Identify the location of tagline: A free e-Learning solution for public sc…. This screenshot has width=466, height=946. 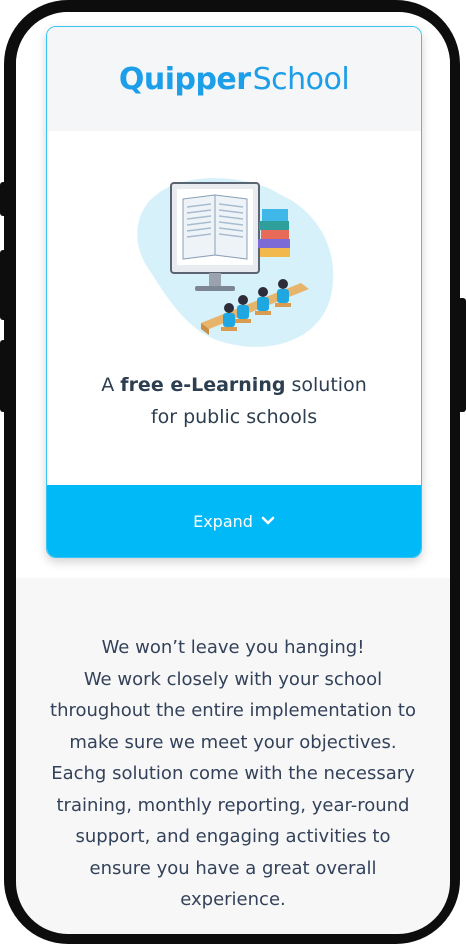
(234, 401).